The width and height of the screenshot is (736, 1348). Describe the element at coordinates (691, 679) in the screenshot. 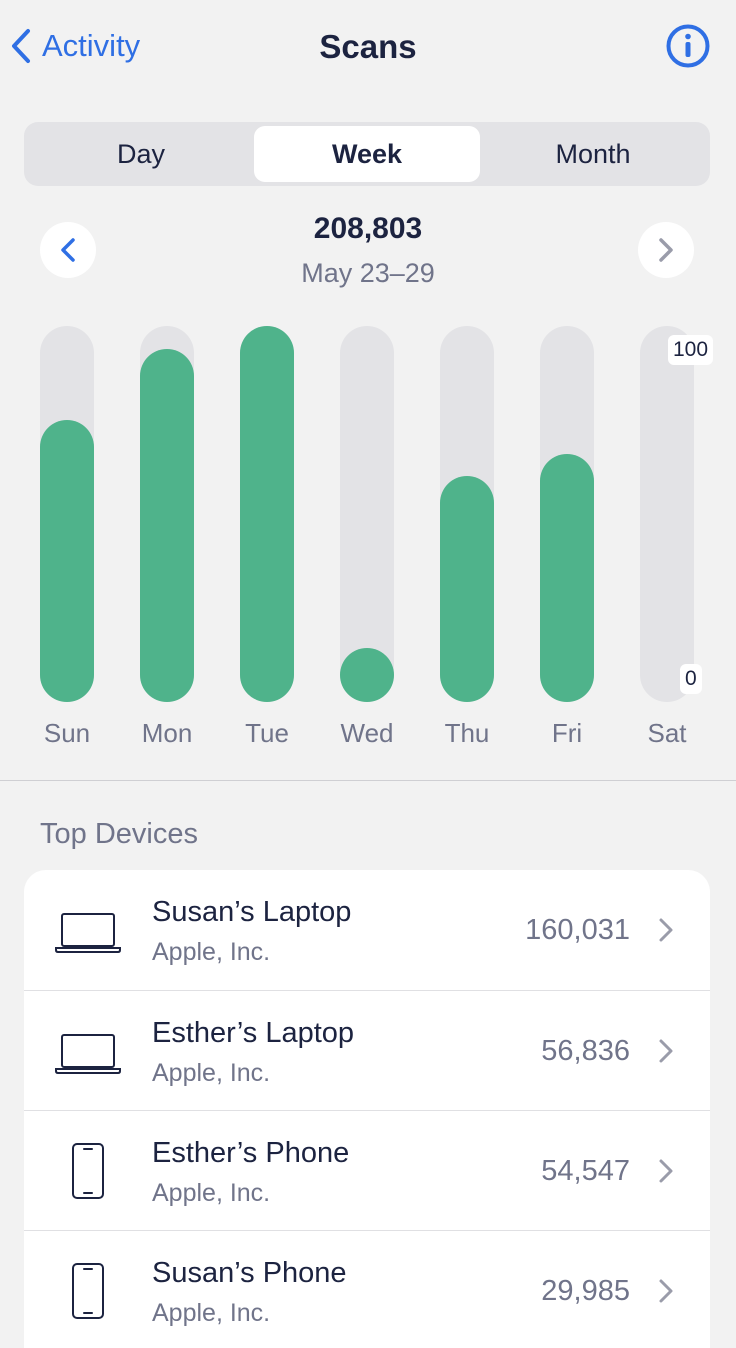

I see `y-axis-min-label: 0` at that location.